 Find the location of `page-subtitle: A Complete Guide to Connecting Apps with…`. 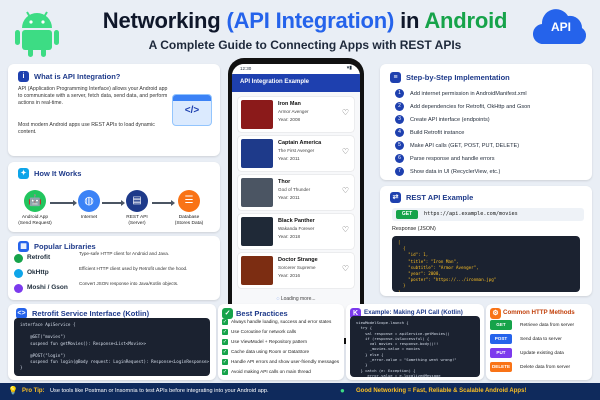

page-subtitle: A Complete Guide to Connecting Apps with… is located at coordinates (305, 45).